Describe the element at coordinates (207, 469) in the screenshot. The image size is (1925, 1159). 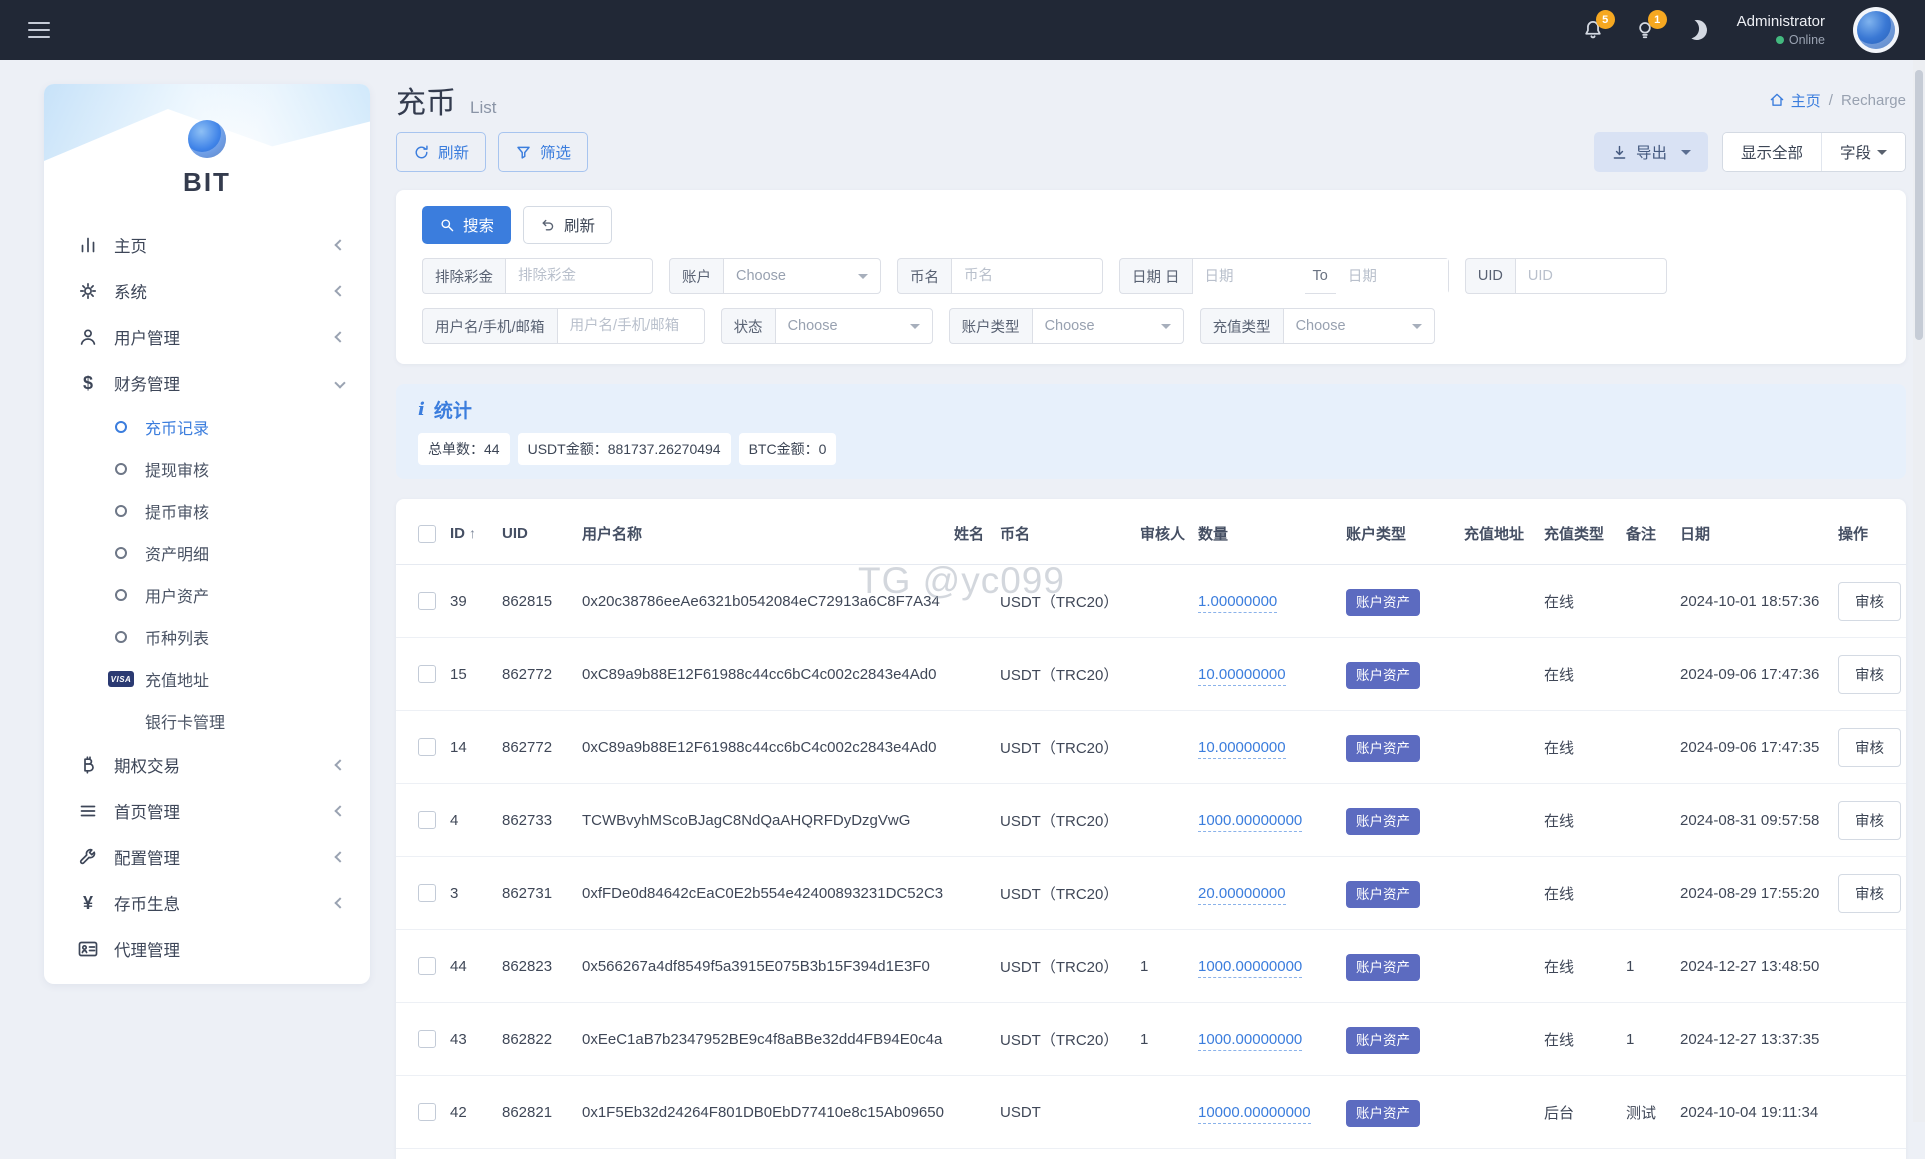
I see `sidebar-item-withdraw-review: 提现审核` at that location.